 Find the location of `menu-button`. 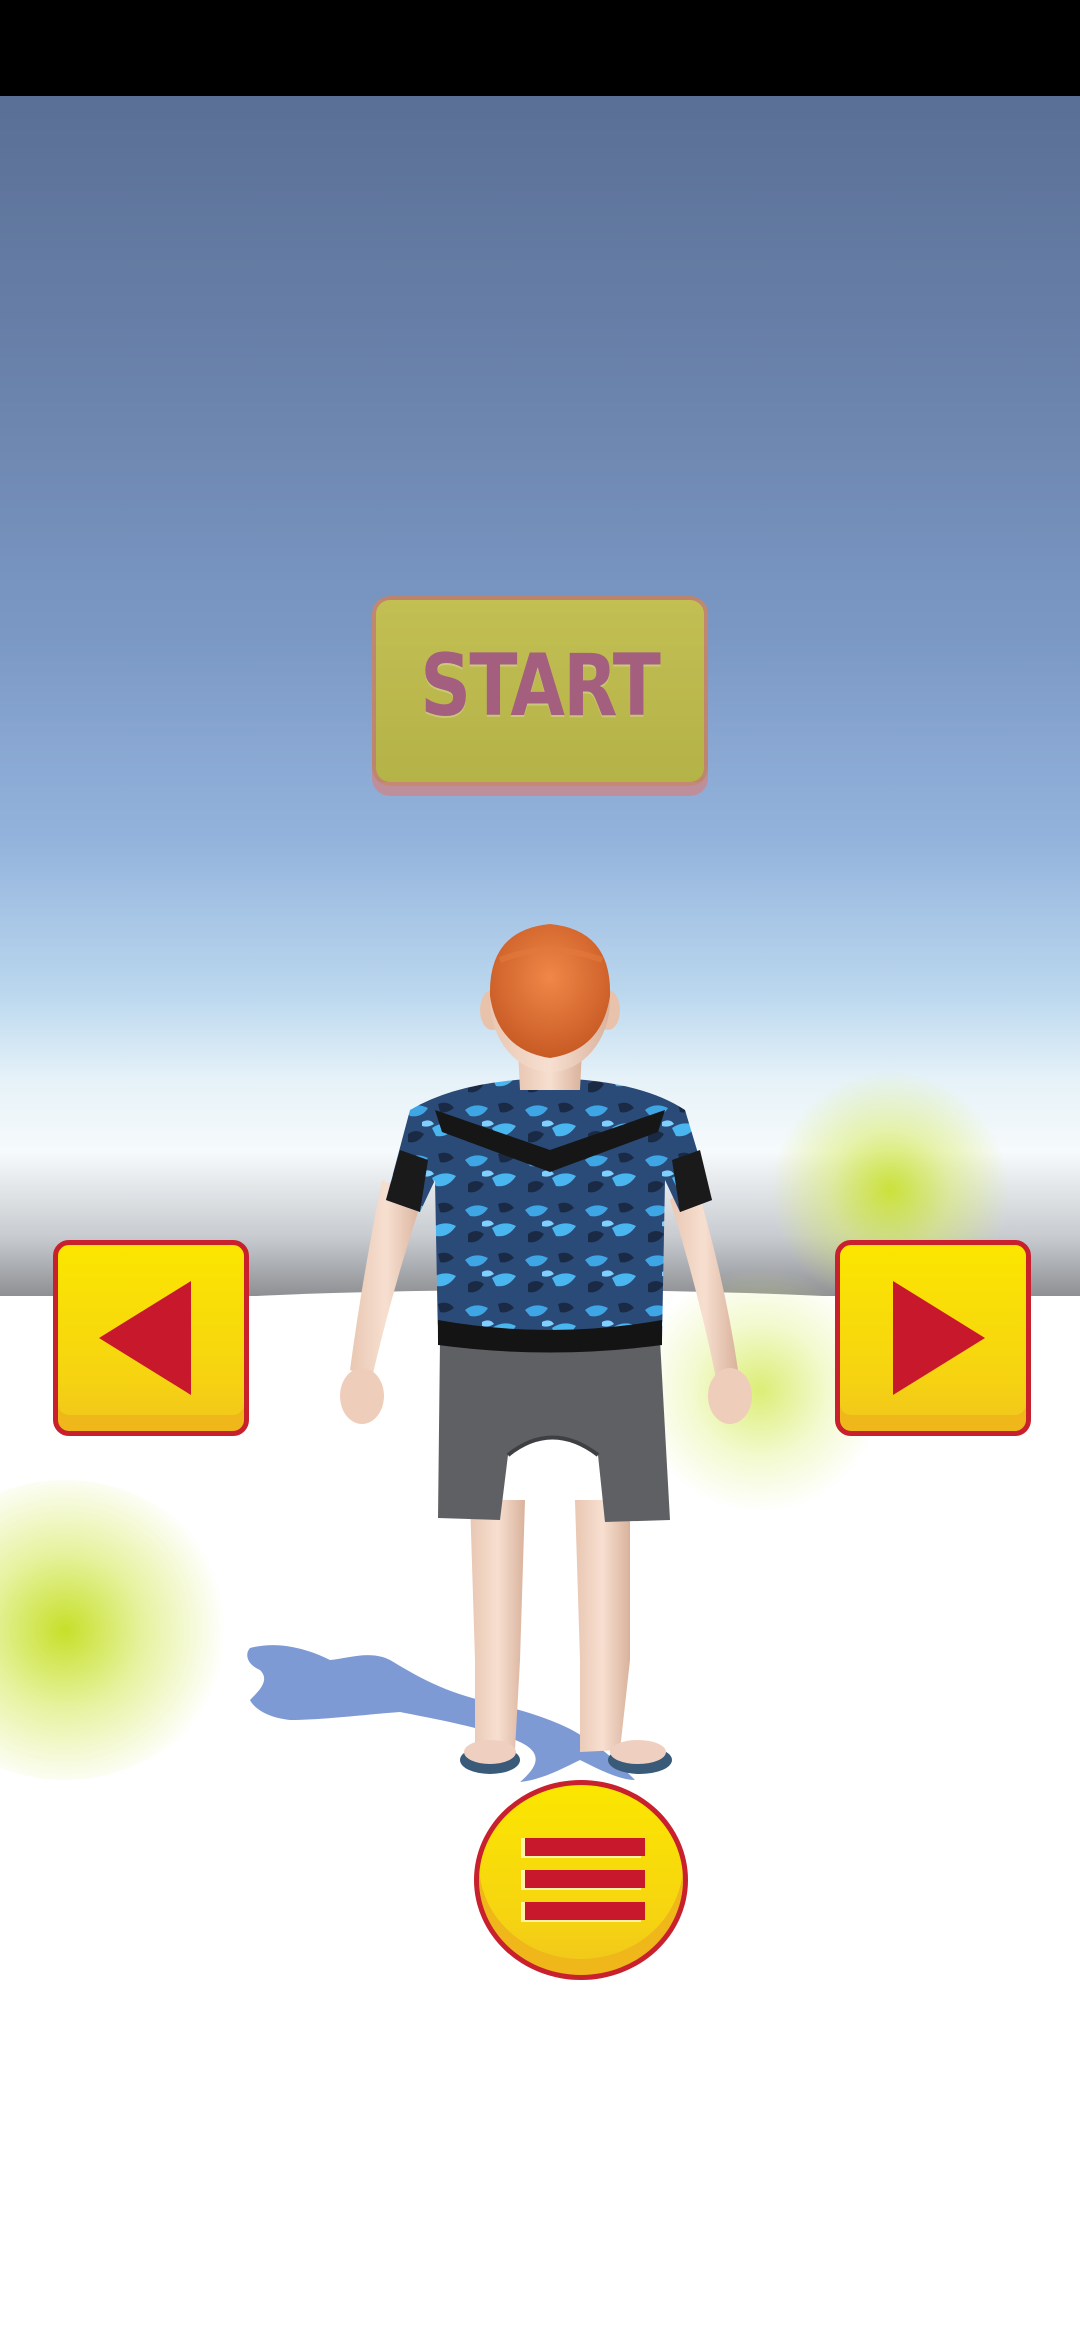

menu-button is located at coordinates (581, 1880).